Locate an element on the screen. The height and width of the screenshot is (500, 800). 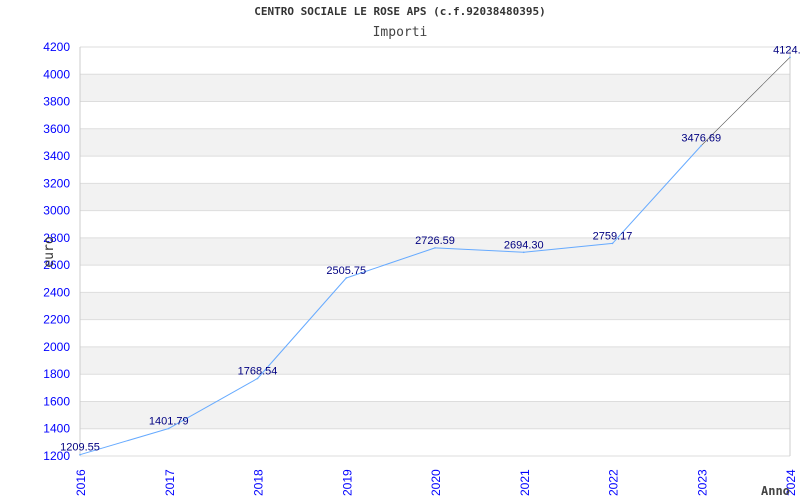
y-tick-label: 3000 is located at coordinates (56, 211).